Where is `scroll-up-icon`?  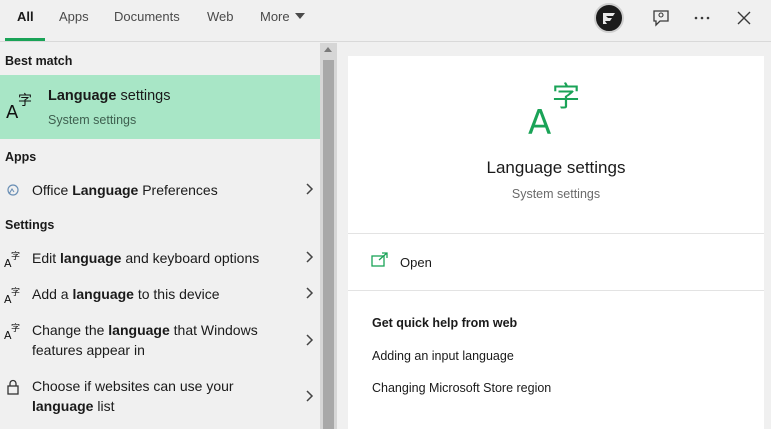 scroll-up-icon is located at coordinates (328, 49).